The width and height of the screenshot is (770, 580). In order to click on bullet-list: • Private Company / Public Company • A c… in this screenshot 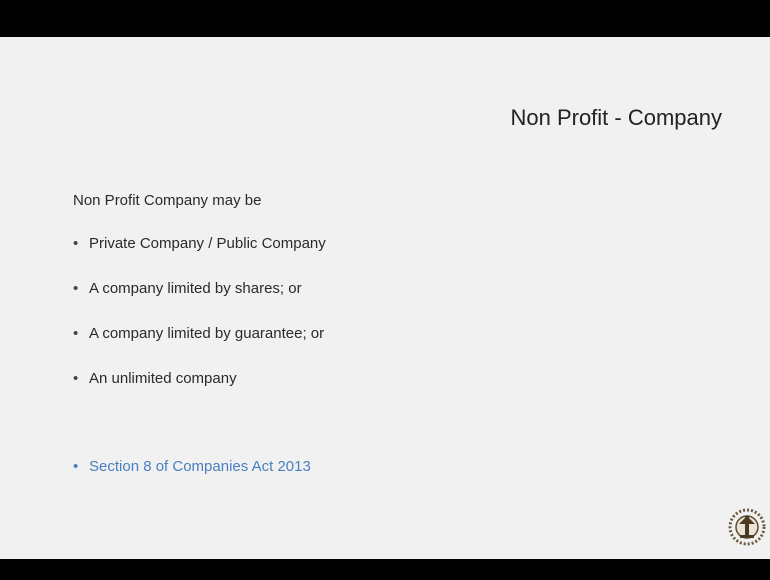, I will do `click(199, 322)`.